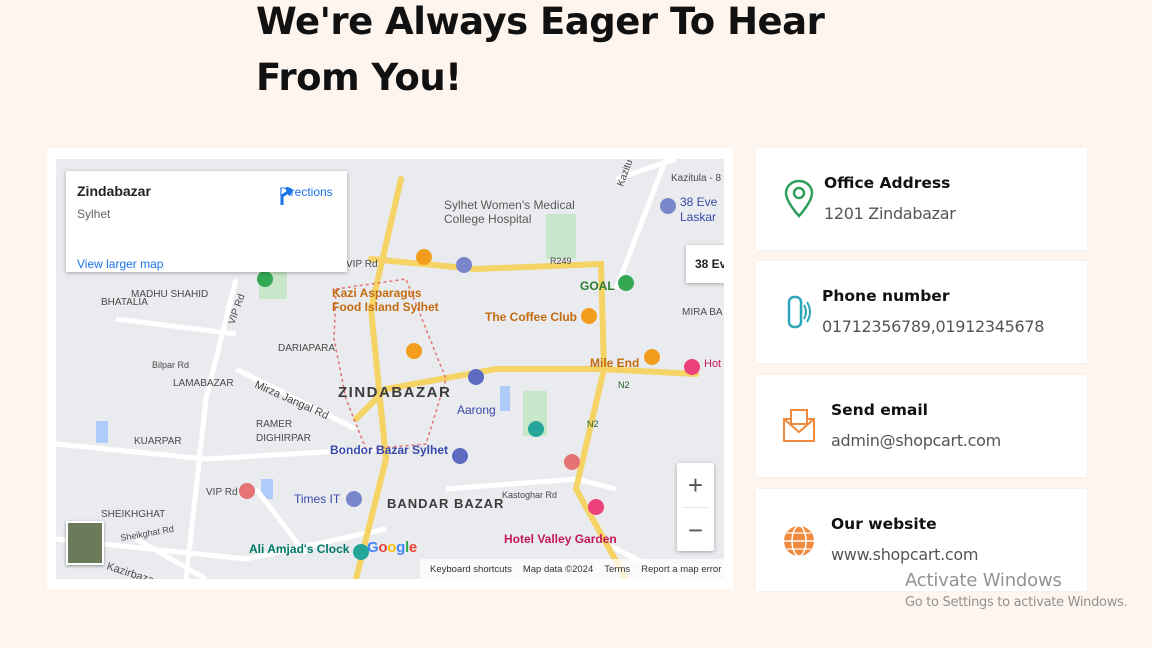  I want to click on map-label: Aarong, so click(476, 410).